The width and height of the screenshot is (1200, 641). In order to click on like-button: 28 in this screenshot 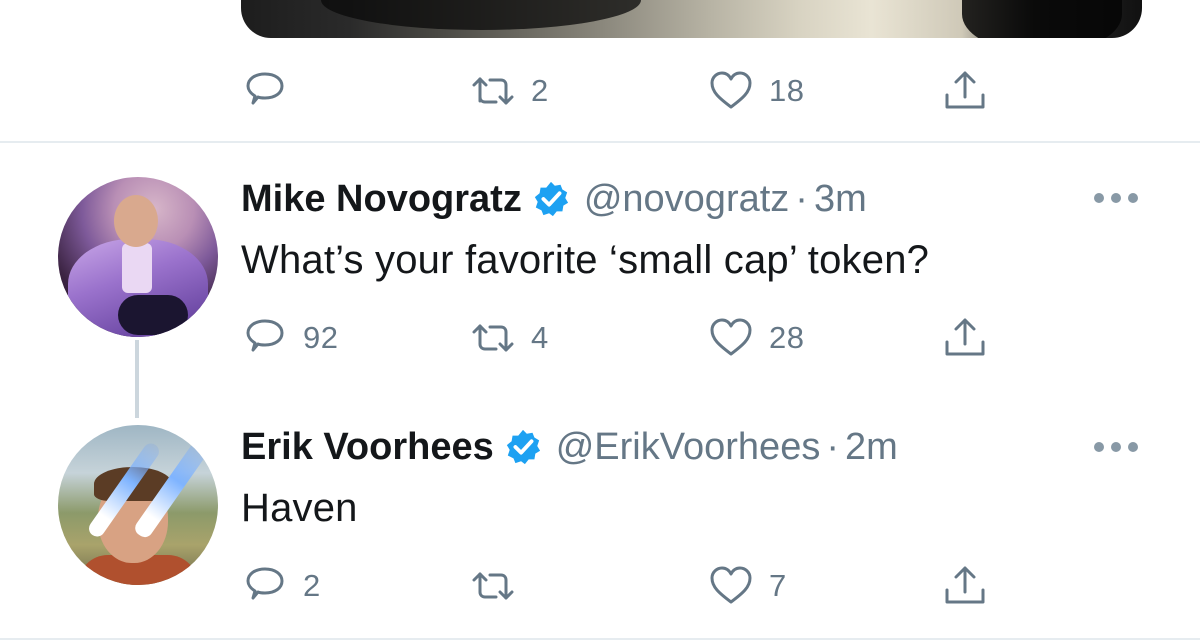, I will do `click(755, 338)`.